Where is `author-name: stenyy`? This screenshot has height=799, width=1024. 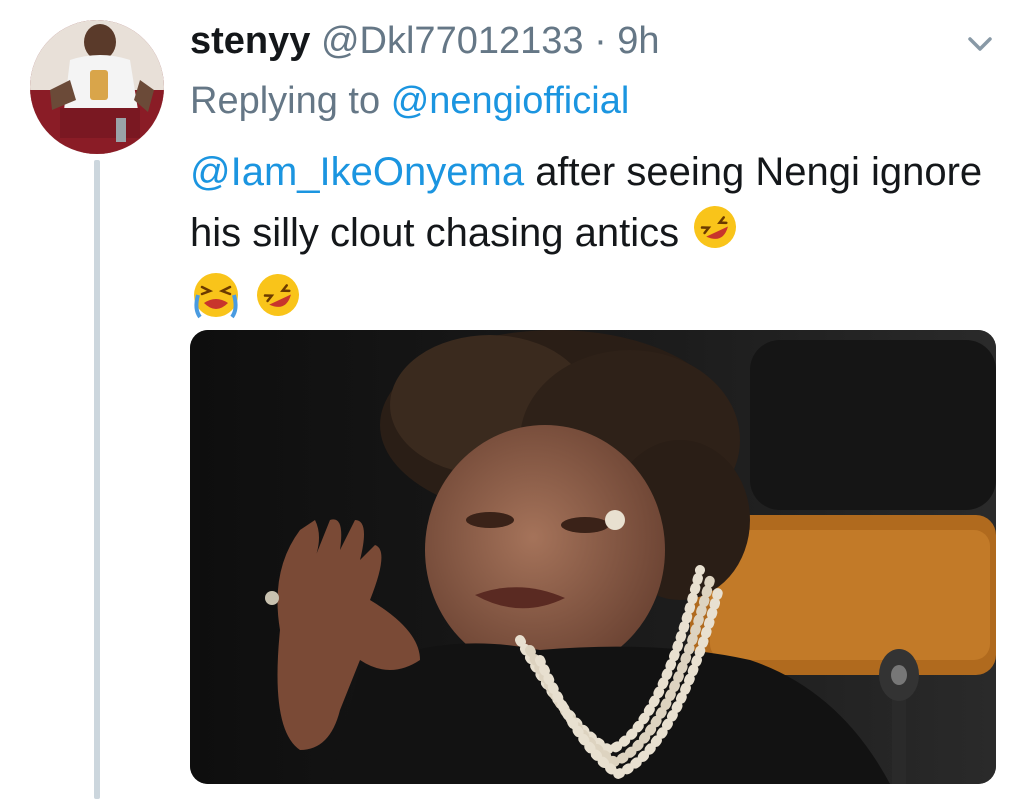
author-name: stenyy is located at coordinates (250, 41).